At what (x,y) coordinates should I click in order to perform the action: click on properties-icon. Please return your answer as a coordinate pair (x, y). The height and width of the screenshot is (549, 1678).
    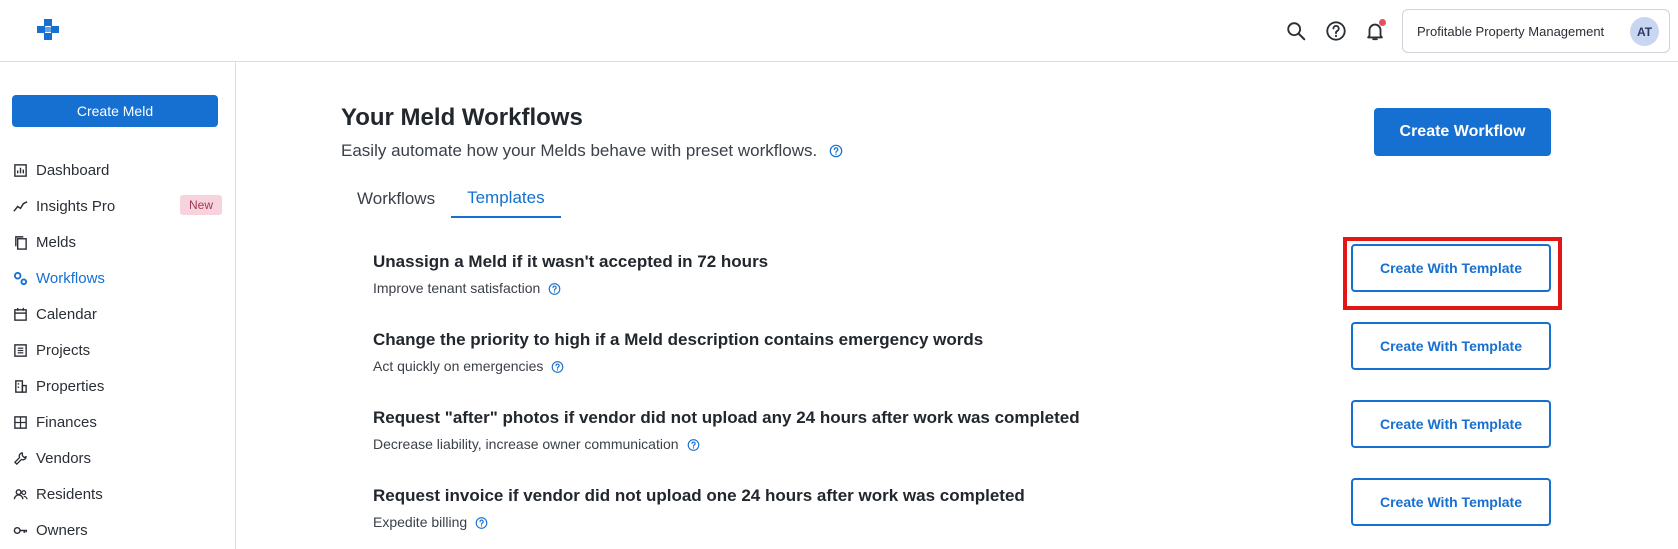
    Looking at the image, I should click on (20, 386).